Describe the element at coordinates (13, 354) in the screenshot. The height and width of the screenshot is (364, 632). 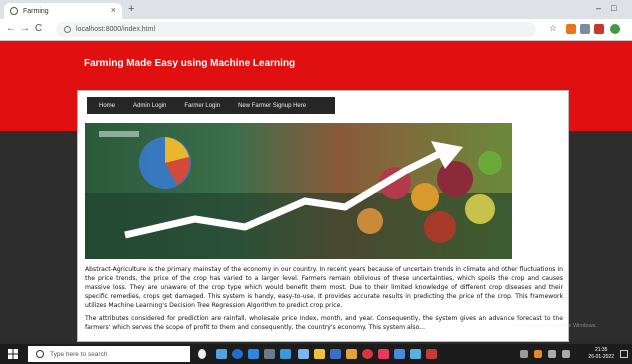
I see `windows-start-icon` at that location.